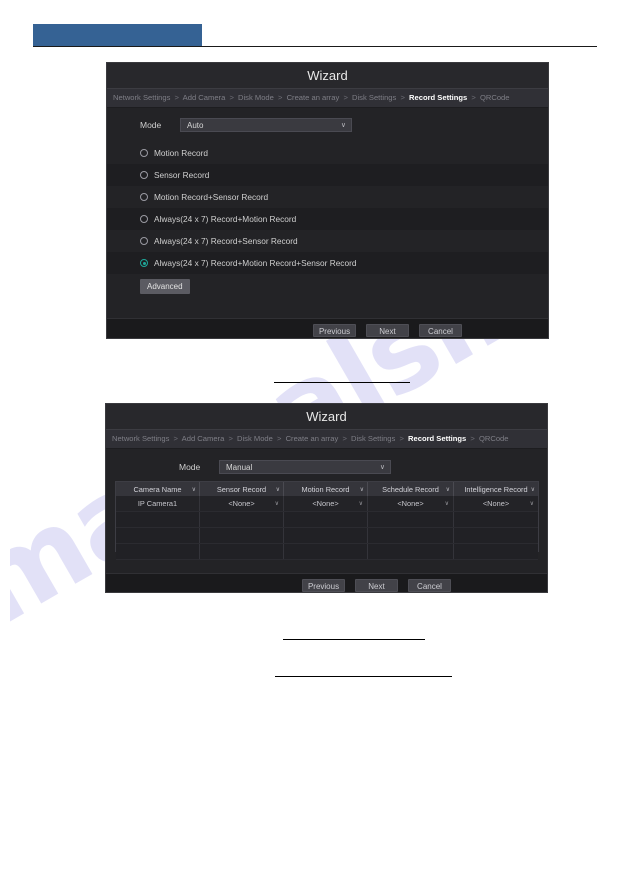  What do you see at coordinates (305, 467) in the screenshot?
I see `mode-select: Manual ∨` at bounding box center [305, 467].